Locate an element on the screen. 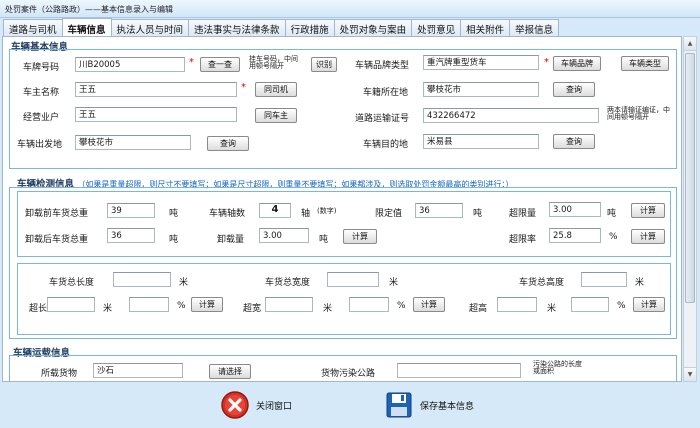 This screenshot has height=428, width=700. calc-length-button: 计算 is located at coordinates (207, 304).